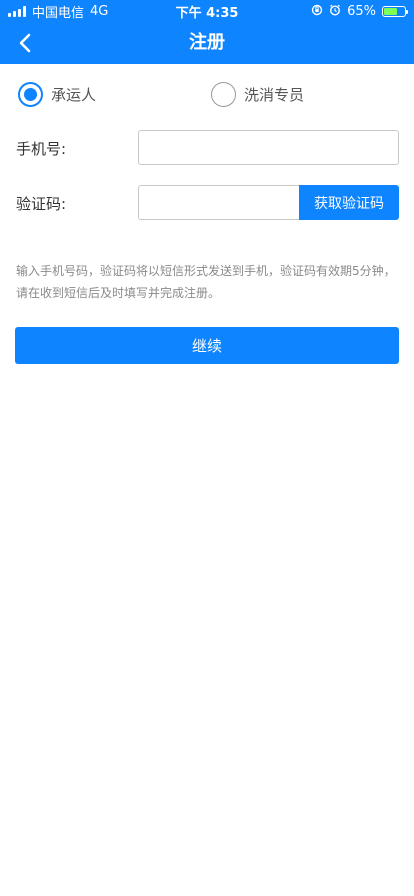  What do you see at coordinates (41, 149) in the screenshot?
I see `phone-label: 手机号:` at bounding box center [41, 149].